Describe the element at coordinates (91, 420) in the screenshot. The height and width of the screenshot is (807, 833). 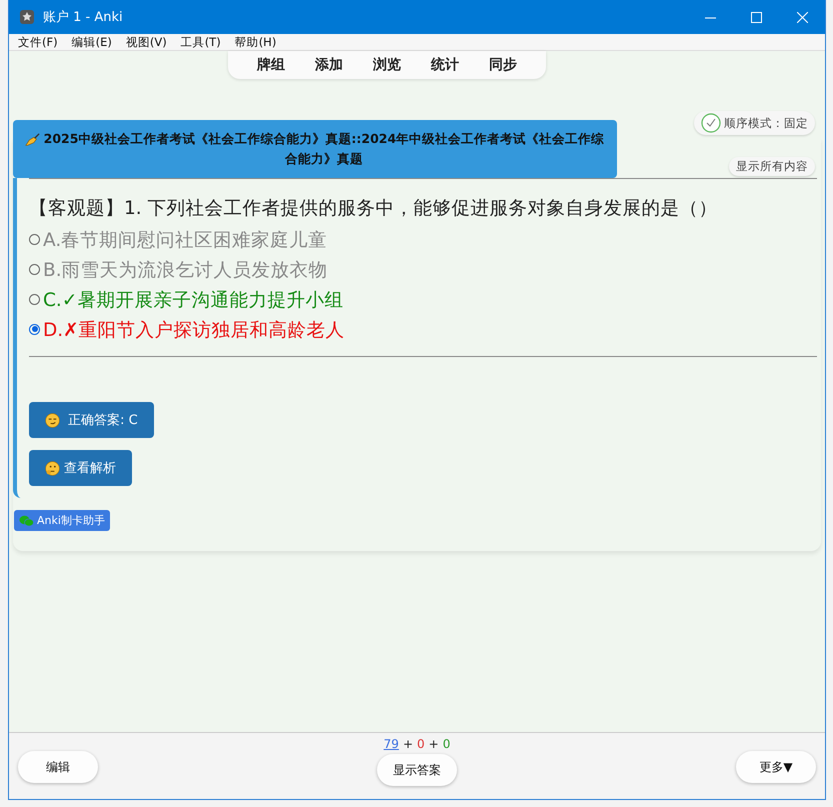
I see `correct-answer-button: 正确答案: C` at that location.